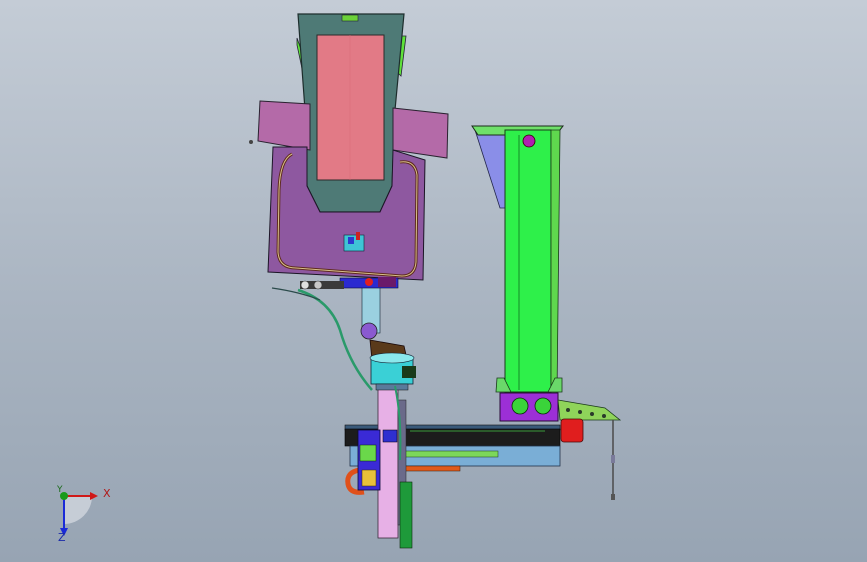  I want to click on column-top-hole, so click(529, 141).